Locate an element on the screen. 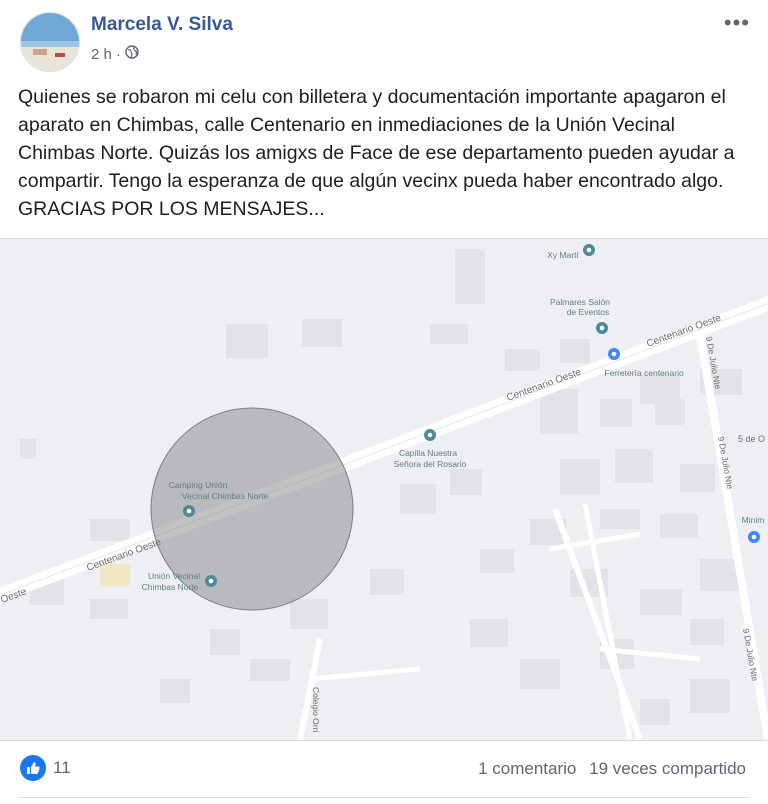 This screenshot has width=768, height=804. map-label-poi: Ferretería centenario is located at coordinates (644, 373).